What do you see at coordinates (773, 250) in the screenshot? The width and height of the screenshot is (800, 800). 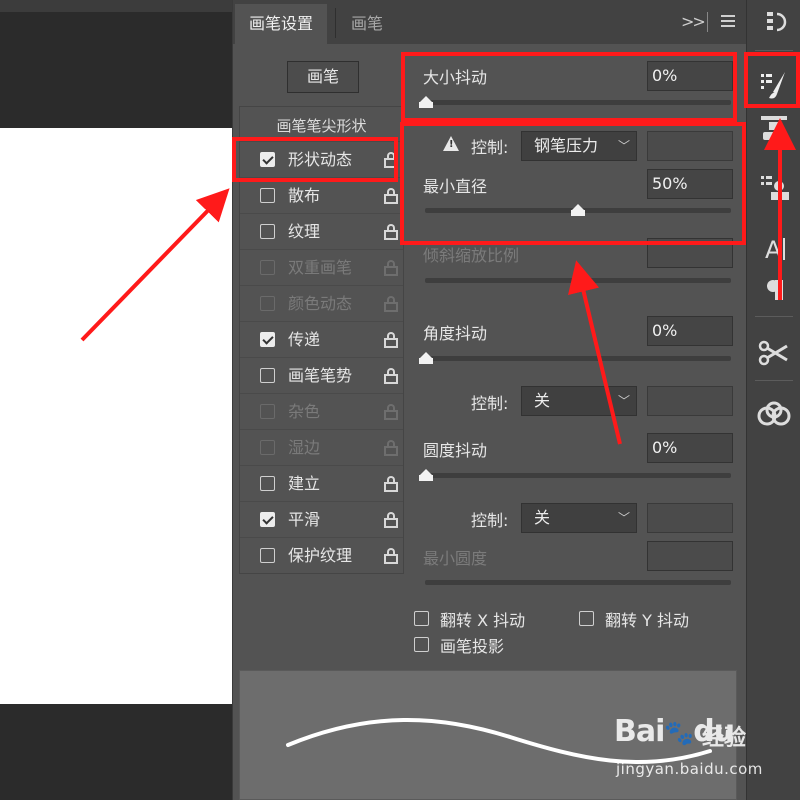 I see `svg-text: A` at bounding box center [773, 250].